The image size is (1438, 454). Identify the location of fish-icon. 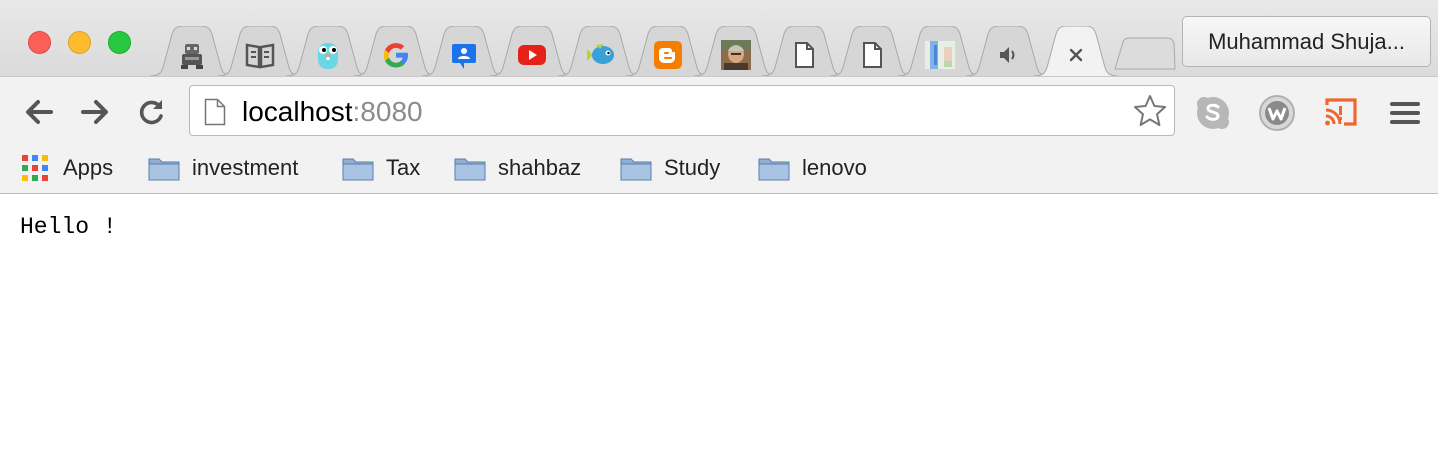
(600, 55).